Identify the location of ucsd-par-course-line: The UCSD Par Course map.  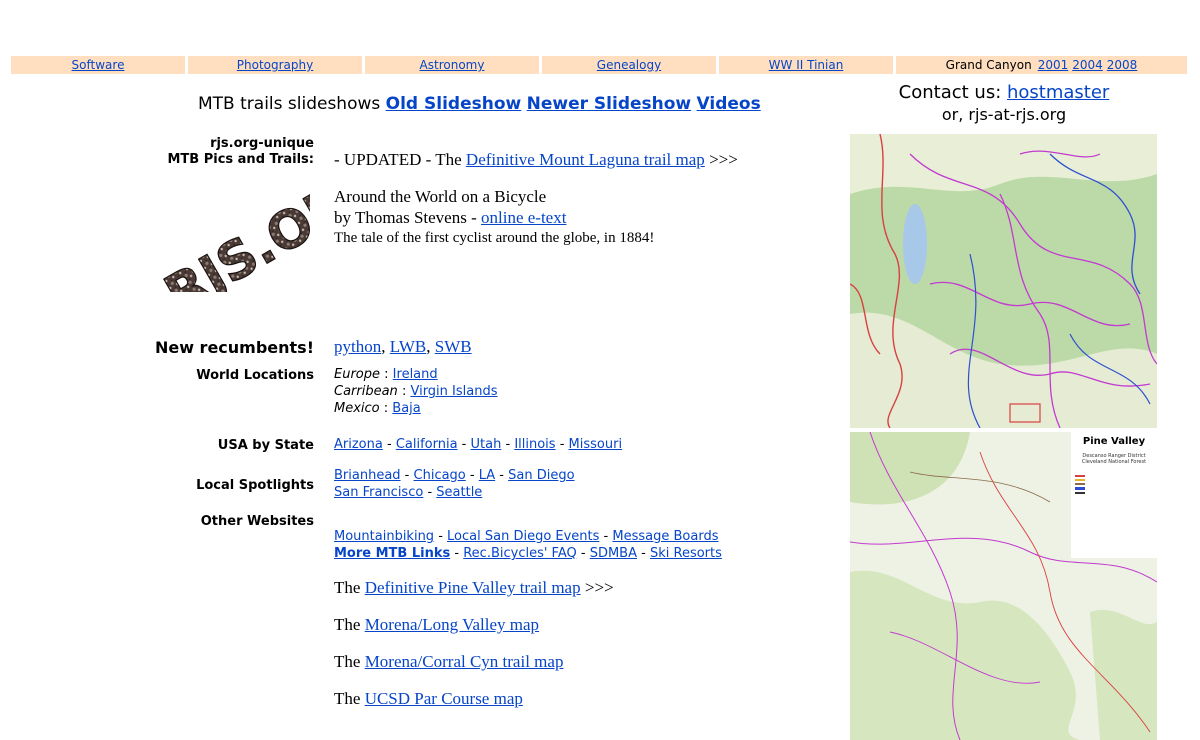
(428, 699).